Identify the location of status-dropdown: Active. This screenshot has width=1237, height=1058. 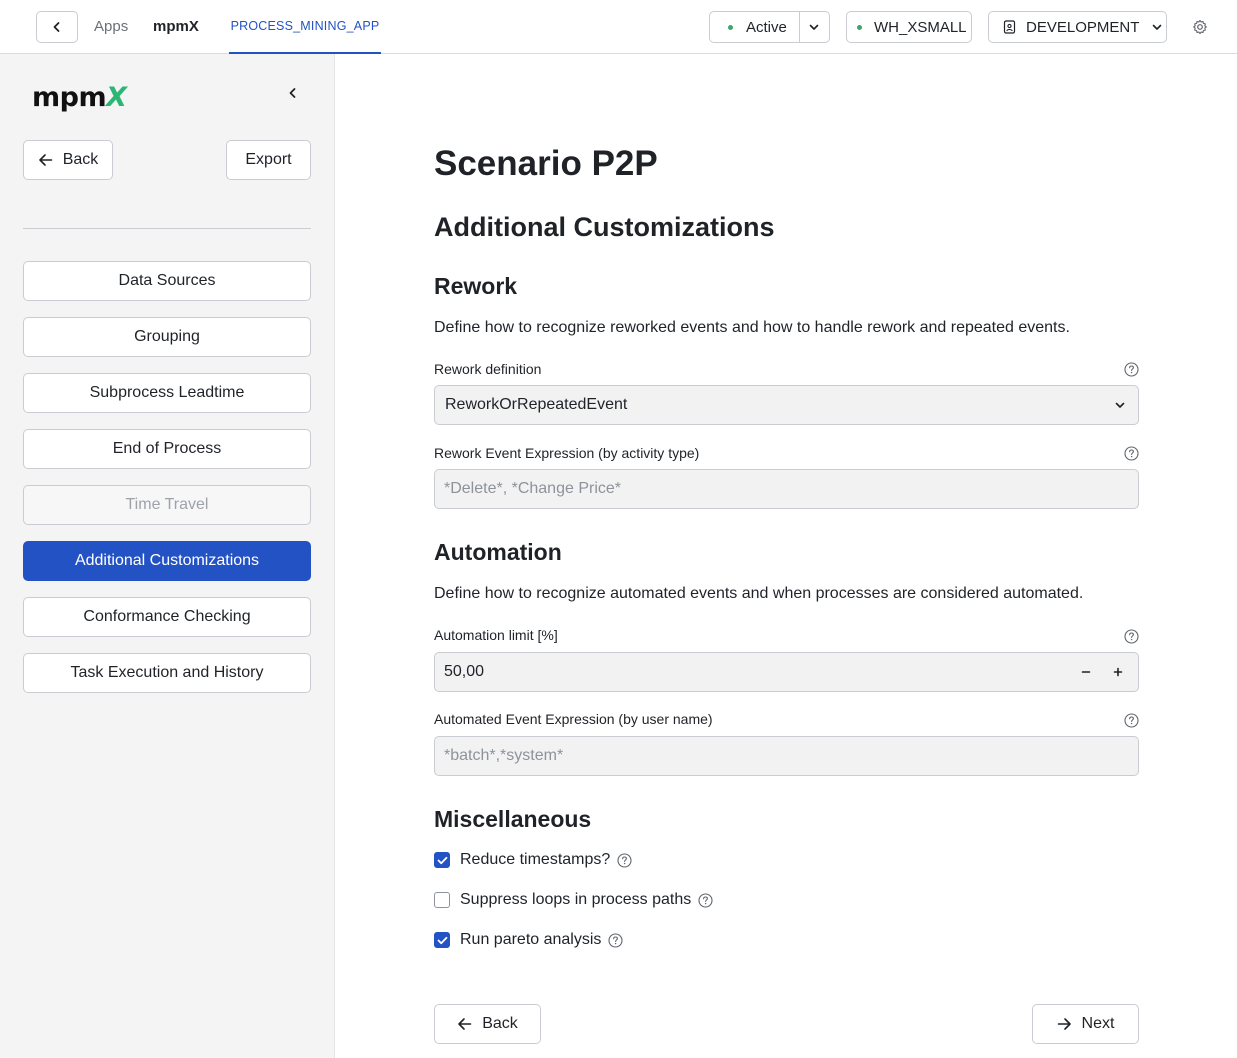
(769, 27).